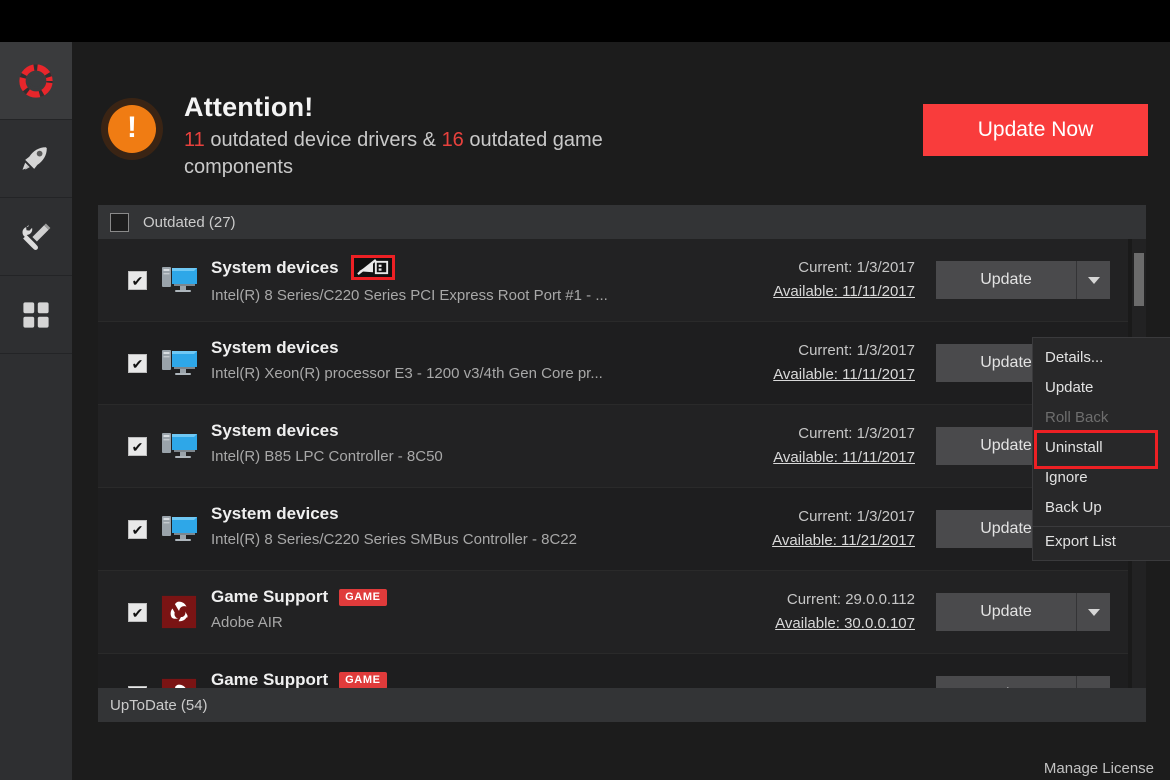 The image size is (1170, 780). I want to click on row-current-version: Current: 29.0.0.112, so click(850, 599).